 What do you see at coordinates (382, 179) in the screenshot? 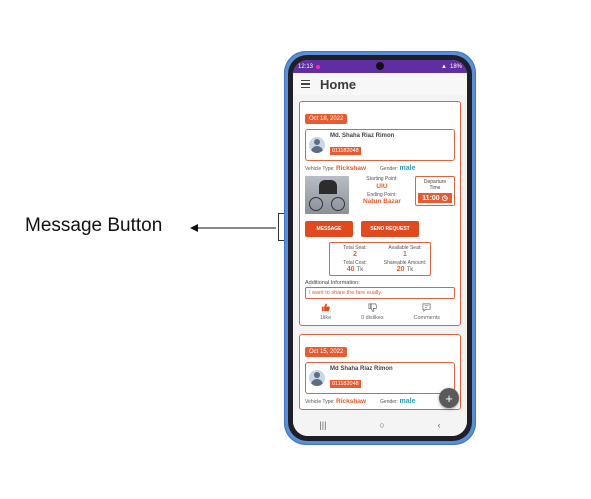
I see `starting-point-label: Starting Point:` at bounding box center [382, 179].